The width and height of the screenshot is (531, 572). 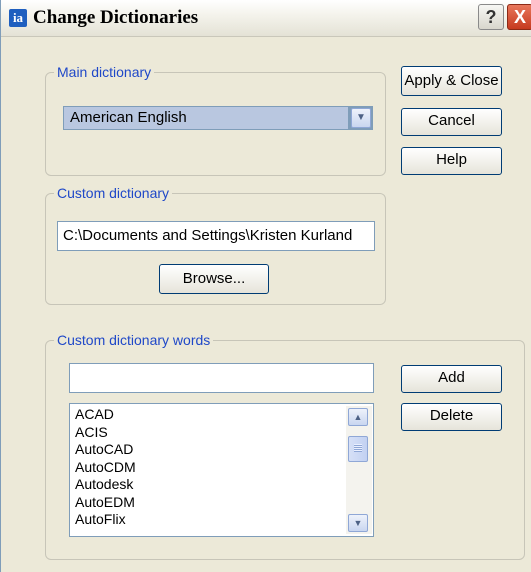 What do you see at coordinates (104, 72) in the screenshot?
I see `main-dictionary-legend: Main dictionary` at bounding box center [104, 72].